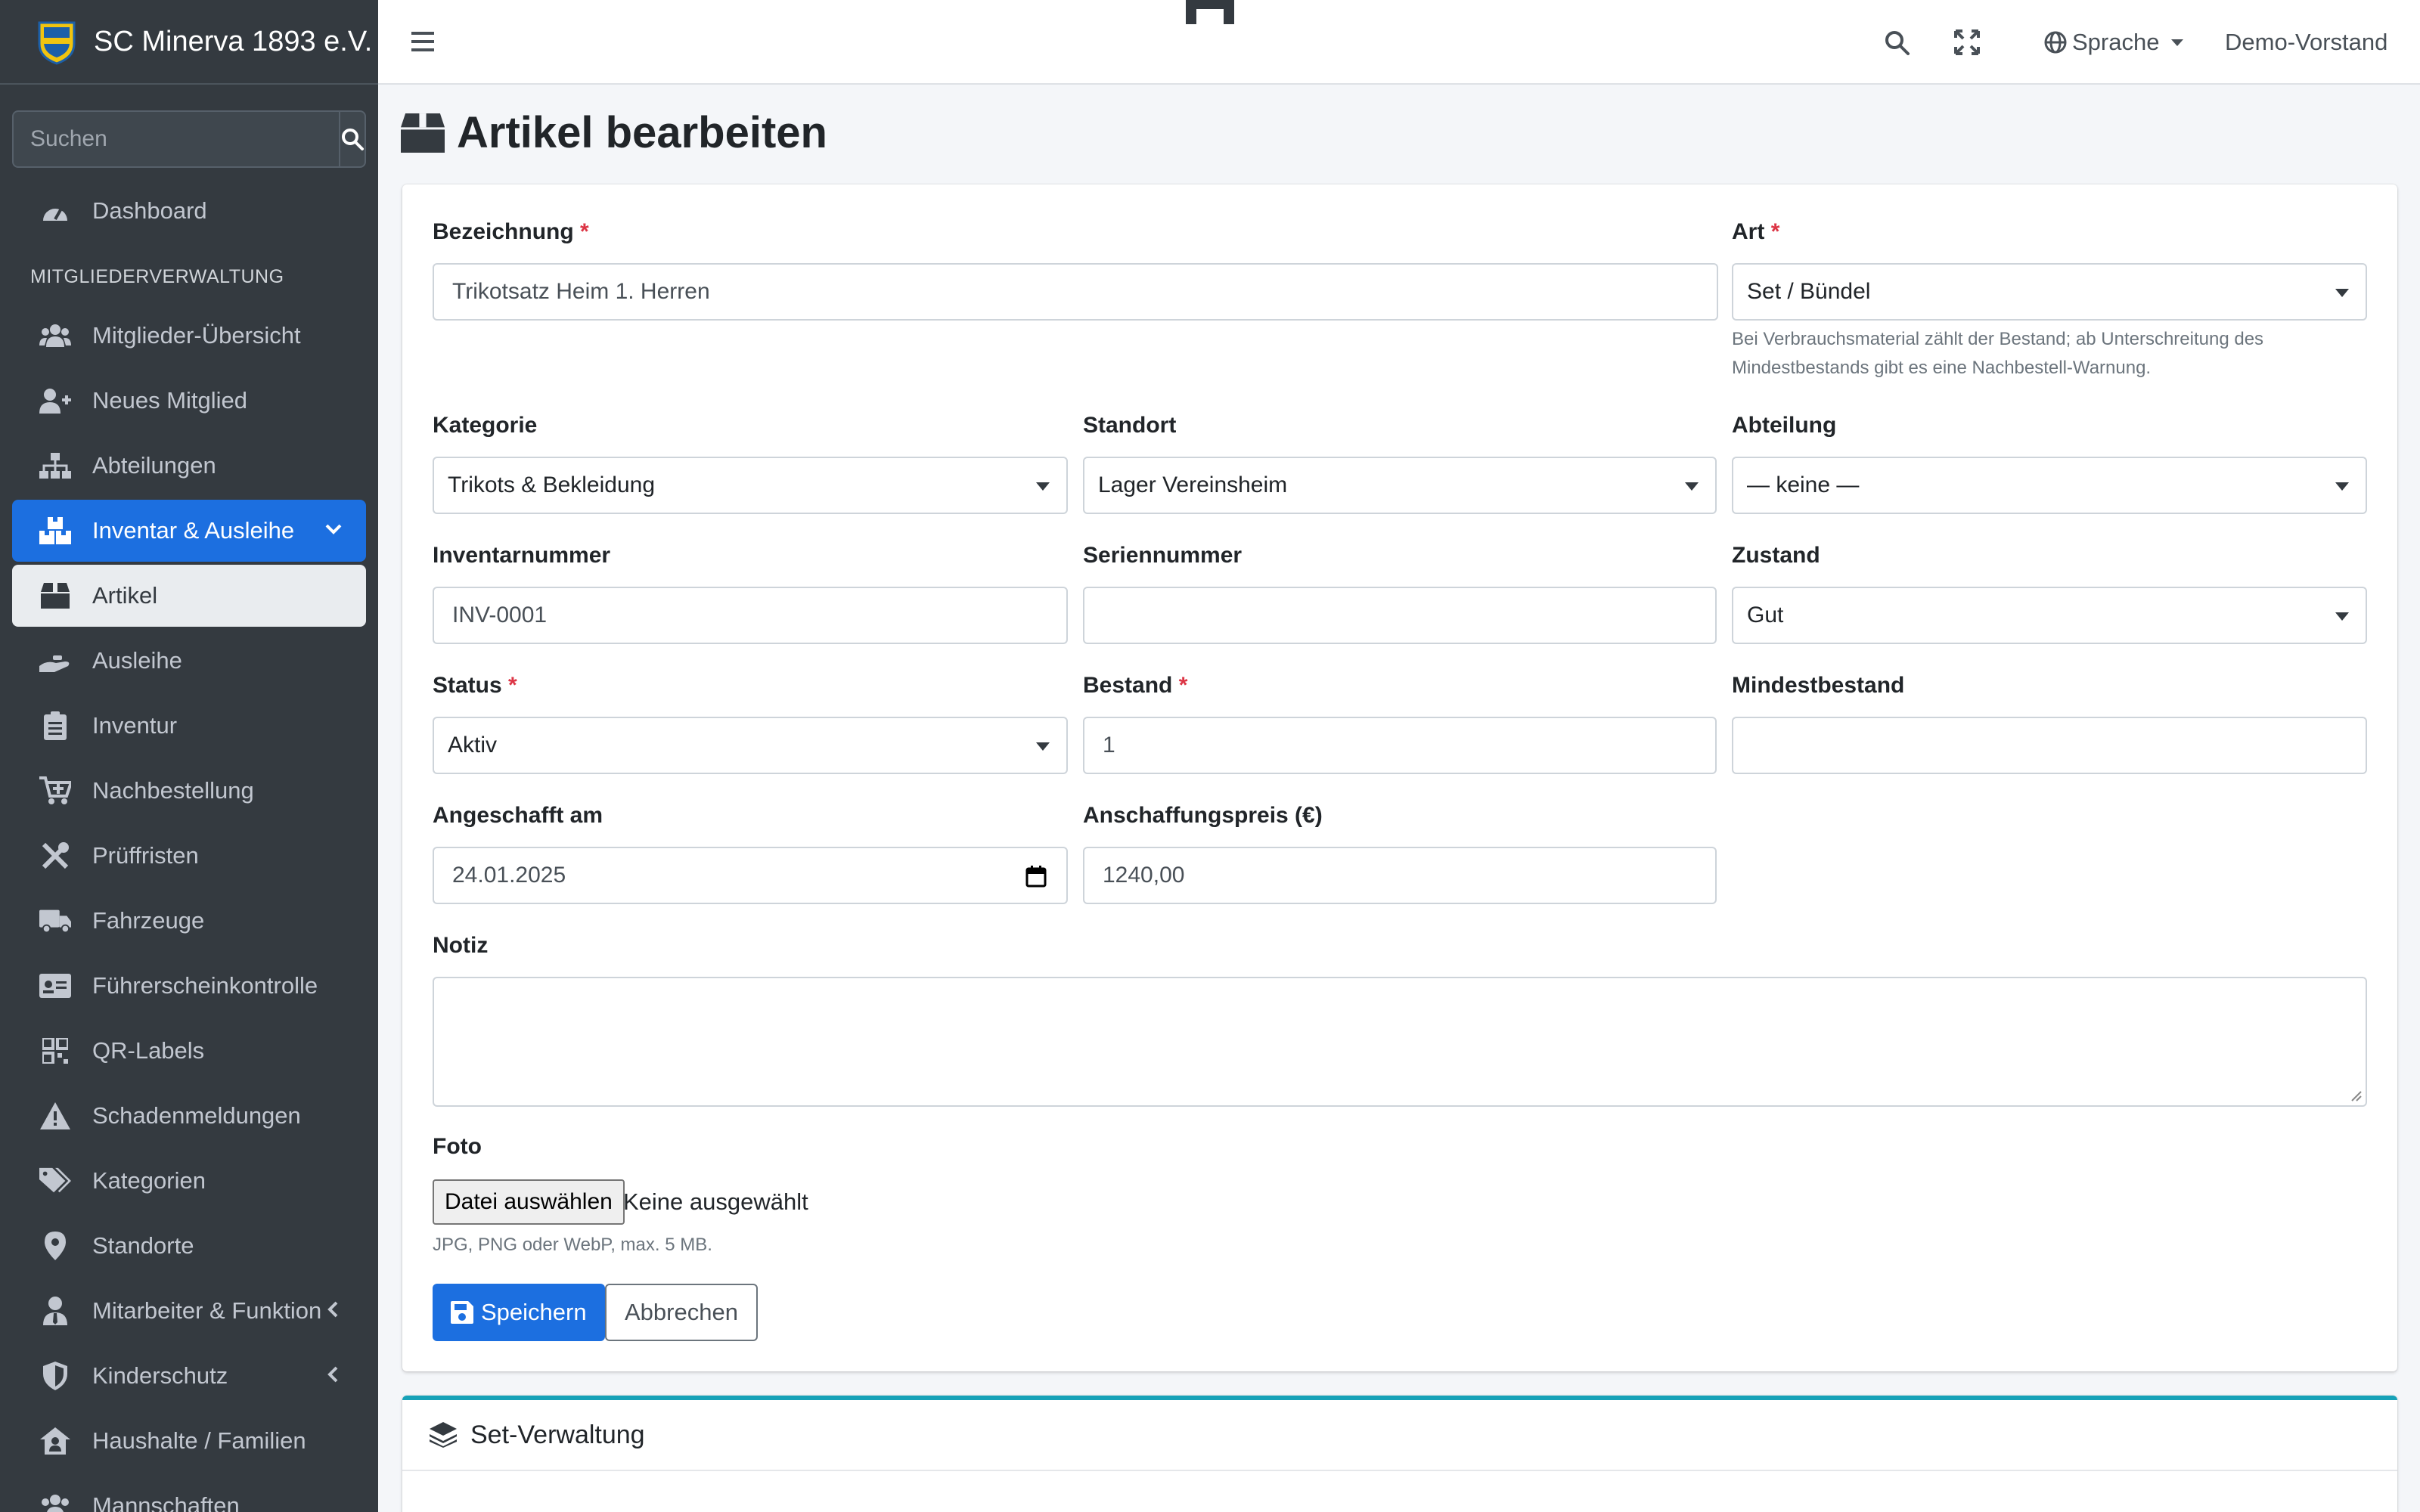 This screenshot has width=2420, height=1512. Describe the element at coordinates (485, 425) in the screenshot. I see `kategorie-label: Kategorie` at that location.